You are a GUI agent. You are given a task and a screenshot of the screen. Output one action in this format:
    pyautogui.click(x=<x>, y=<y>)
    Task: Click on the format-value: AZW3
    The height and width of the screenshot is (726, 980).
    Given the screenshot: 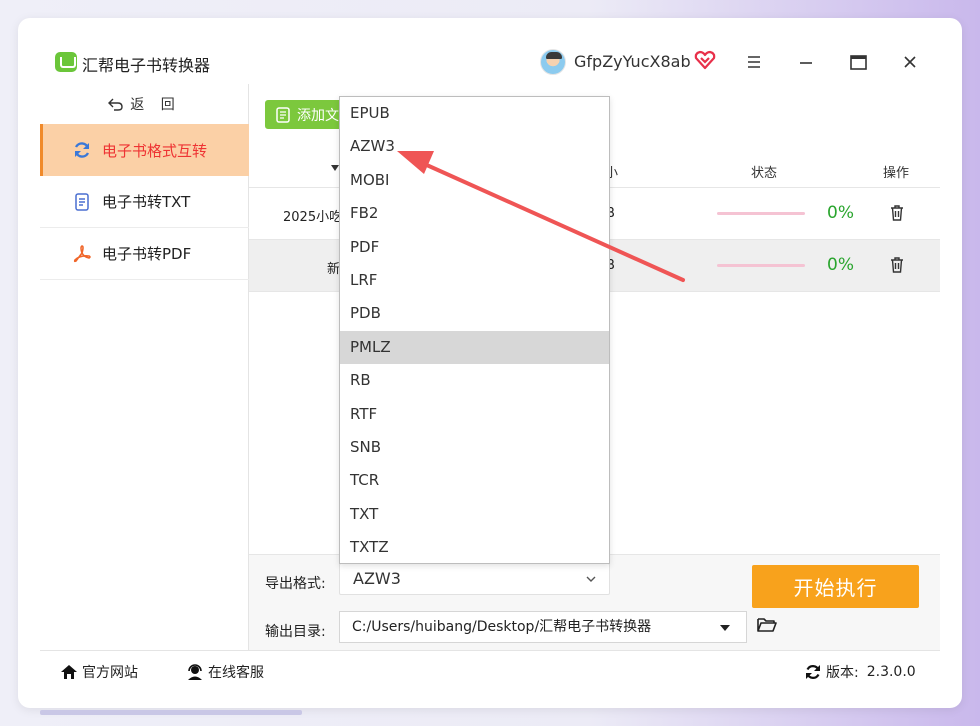 What is the action you would take?
    pyautogui.click(x=377, y=578)
    